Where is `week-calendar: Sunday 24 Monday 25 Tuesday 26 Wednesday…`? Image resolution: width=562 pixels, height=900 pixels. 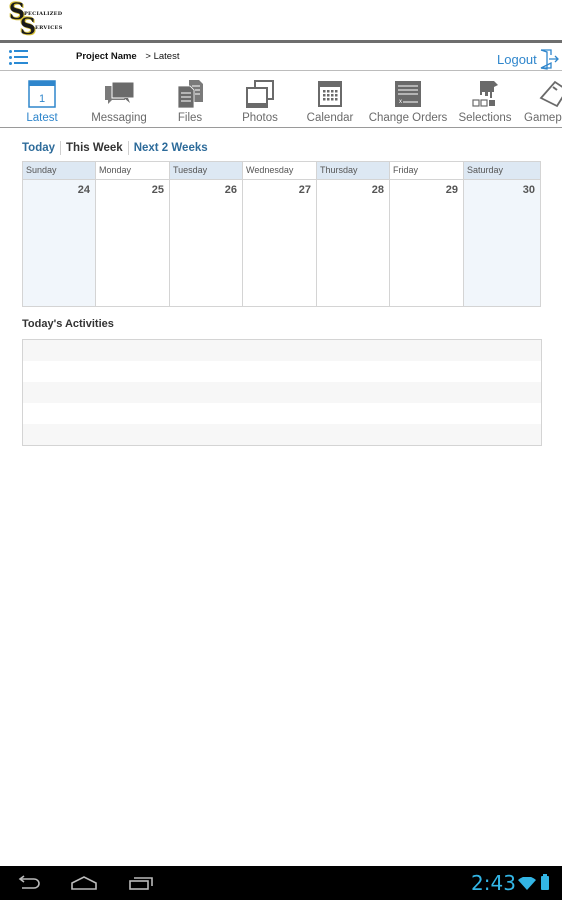 week-calendar: Sunday 24 Monday 25 Tuesday 26 Wednesday… is located at coordinates (281, 234).